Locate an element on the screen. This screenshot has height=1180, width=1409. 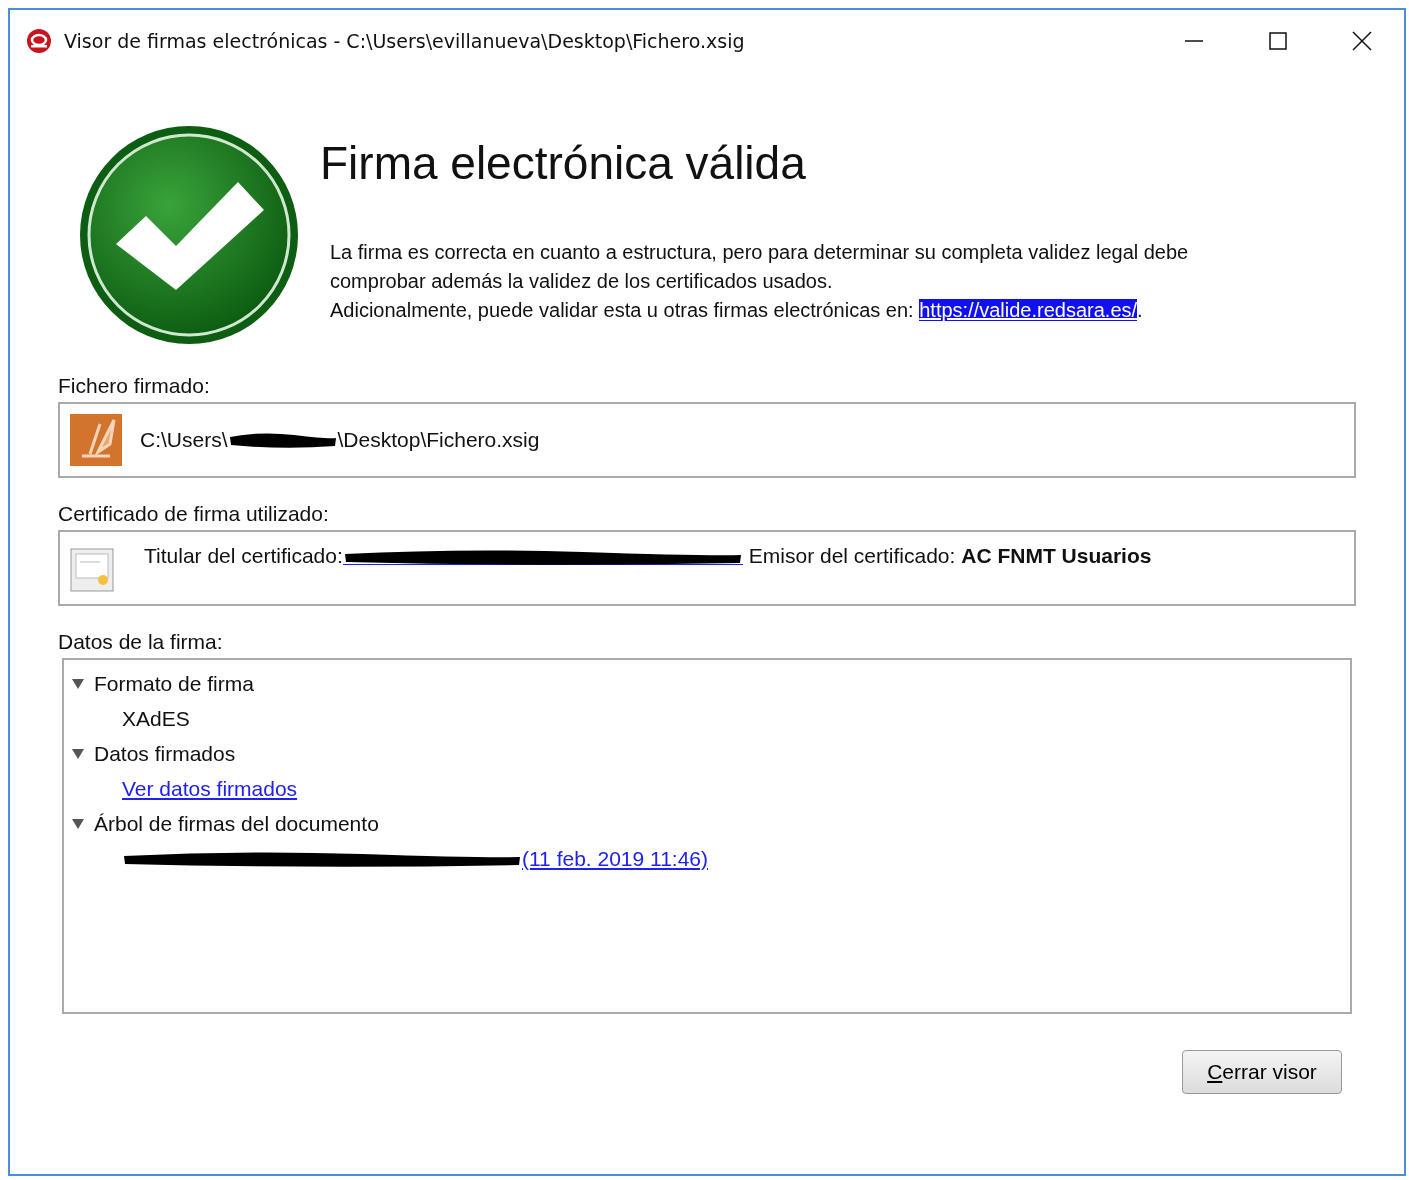
close-viewer-button: Cerrar visor is located at coordinates (1262, 1072).